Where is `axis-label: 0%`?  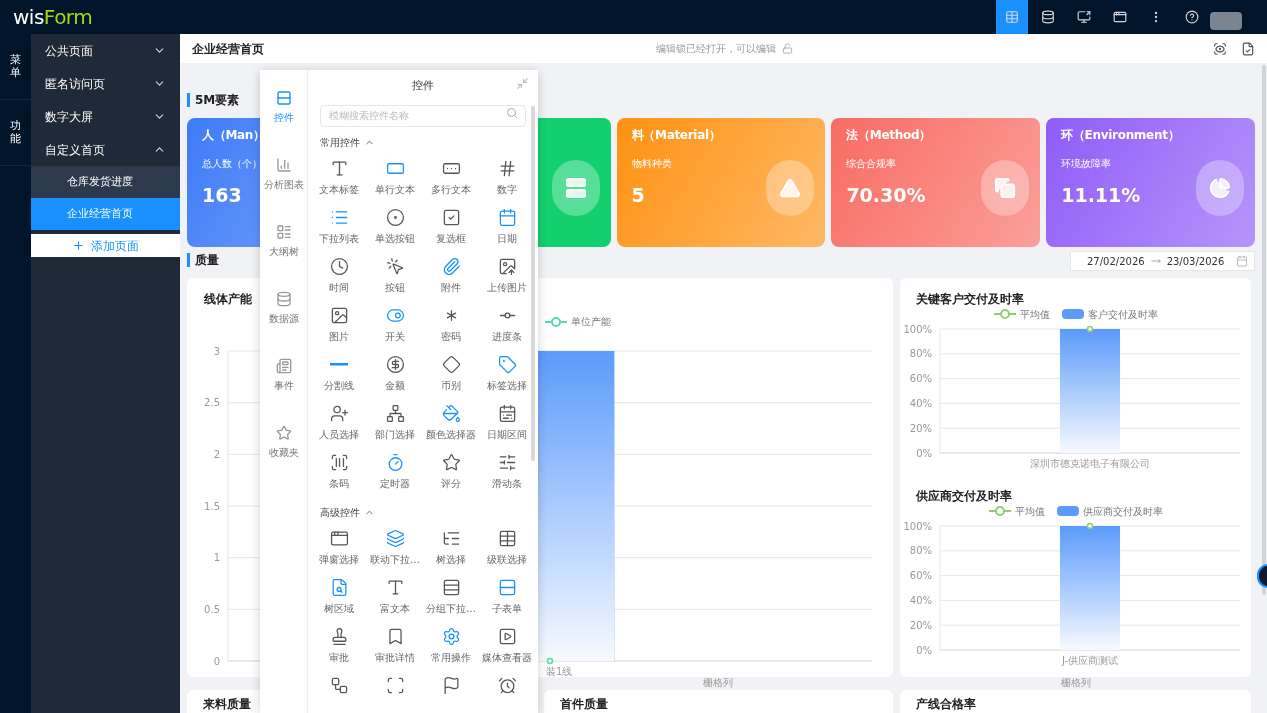
axis-label: 0% is located at coordinates (924, 453).